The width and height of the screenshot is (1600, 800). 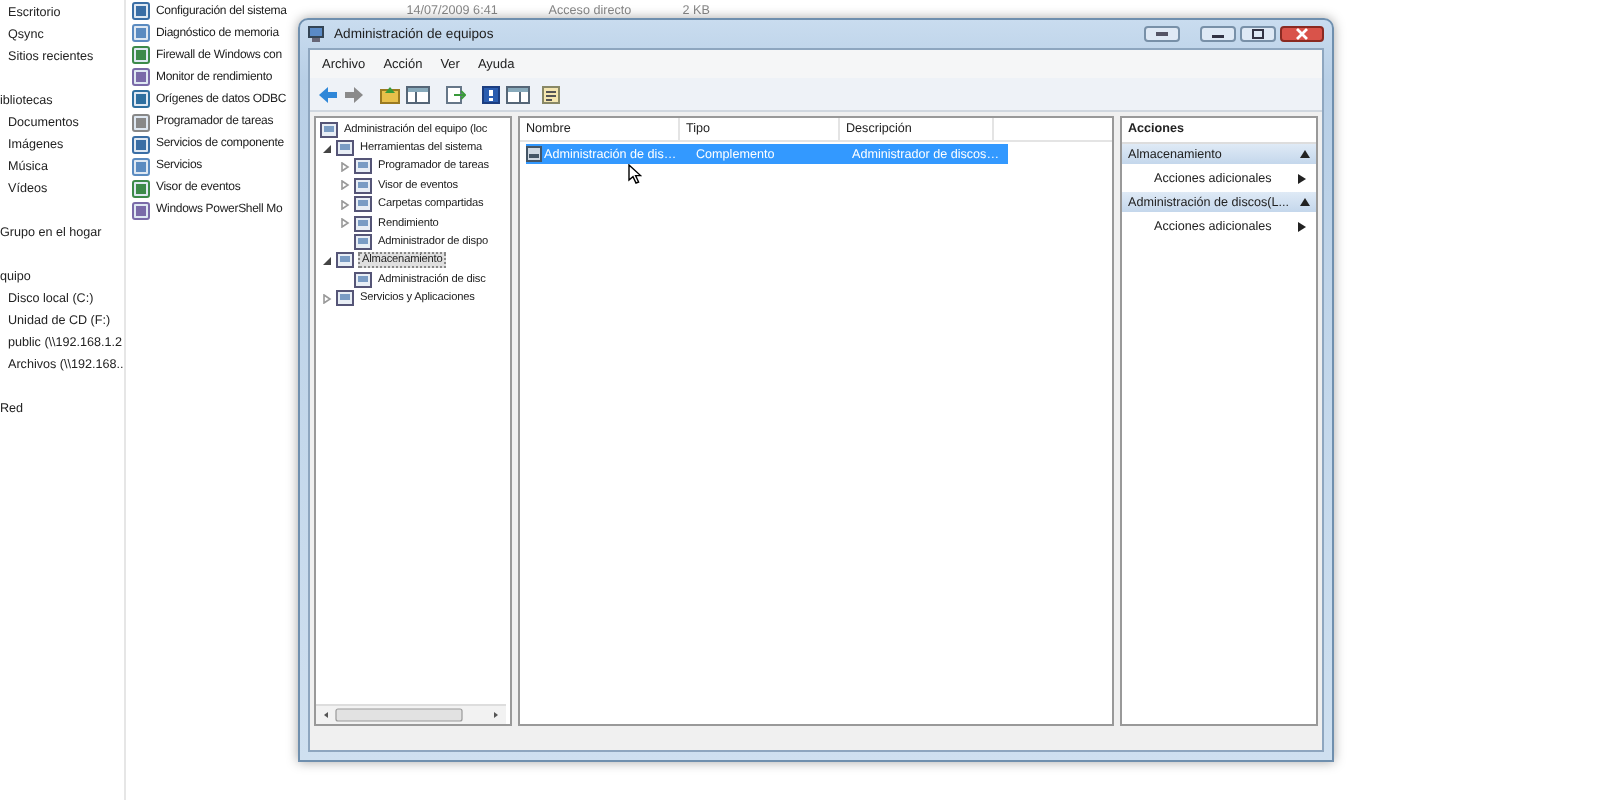 I want to click on properties-icon, so click(x=552, y=94).